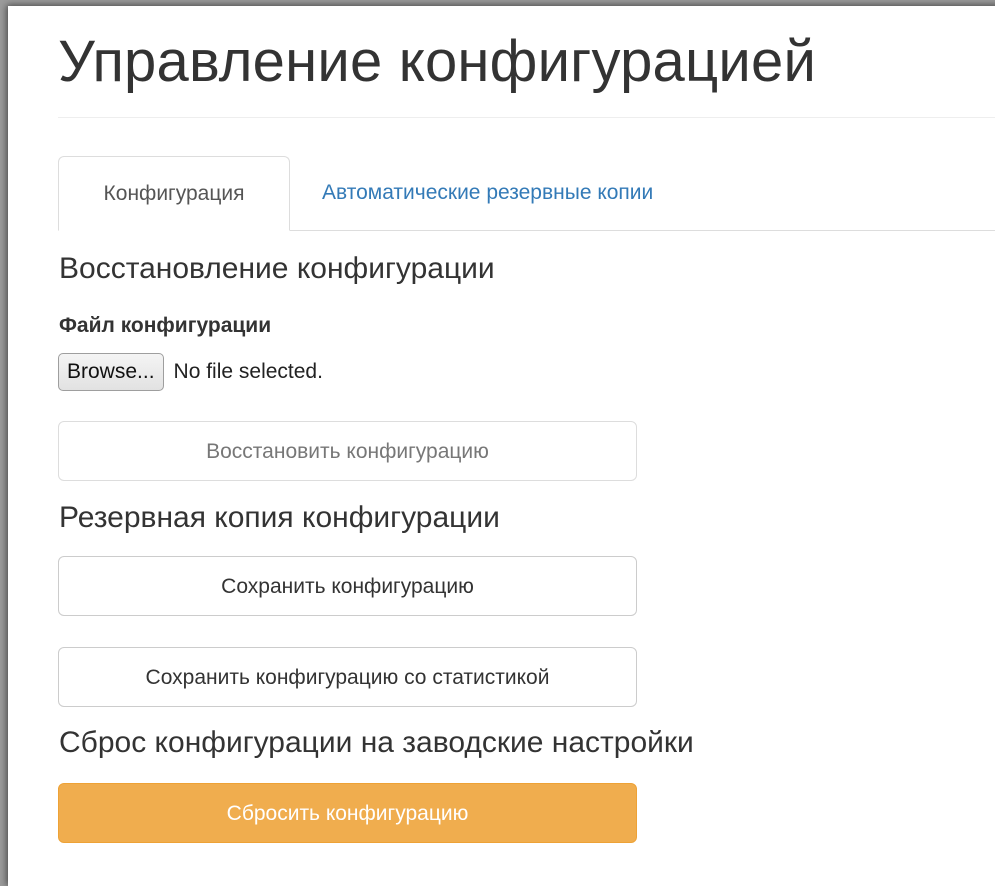 This screenshot has width=995, height=886. What do you see at coordinates (347, 677) in the screenshot?
I see `save-config-with-stats-button: Сохранить конфигурацию со статистикой` at bounding box center [347, 677].